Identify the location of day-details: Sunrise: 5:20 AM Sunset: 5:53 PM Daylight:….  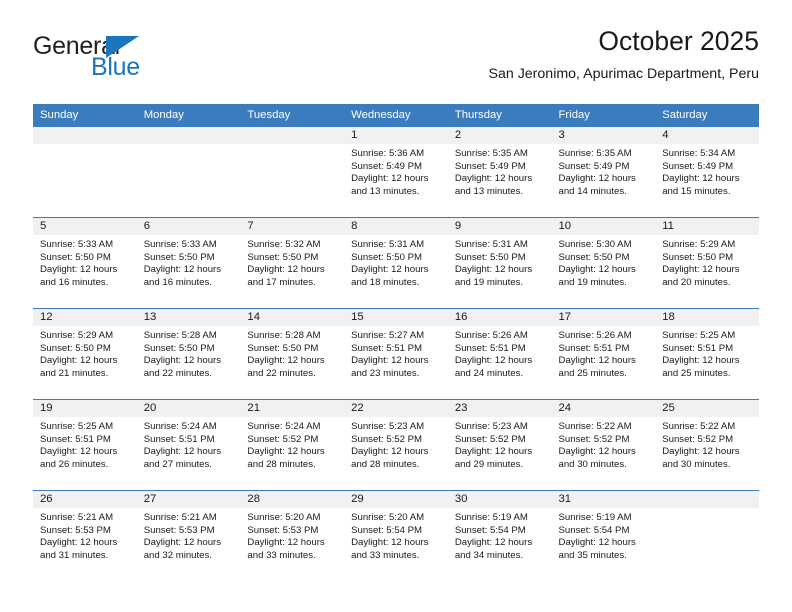
(292, 535).